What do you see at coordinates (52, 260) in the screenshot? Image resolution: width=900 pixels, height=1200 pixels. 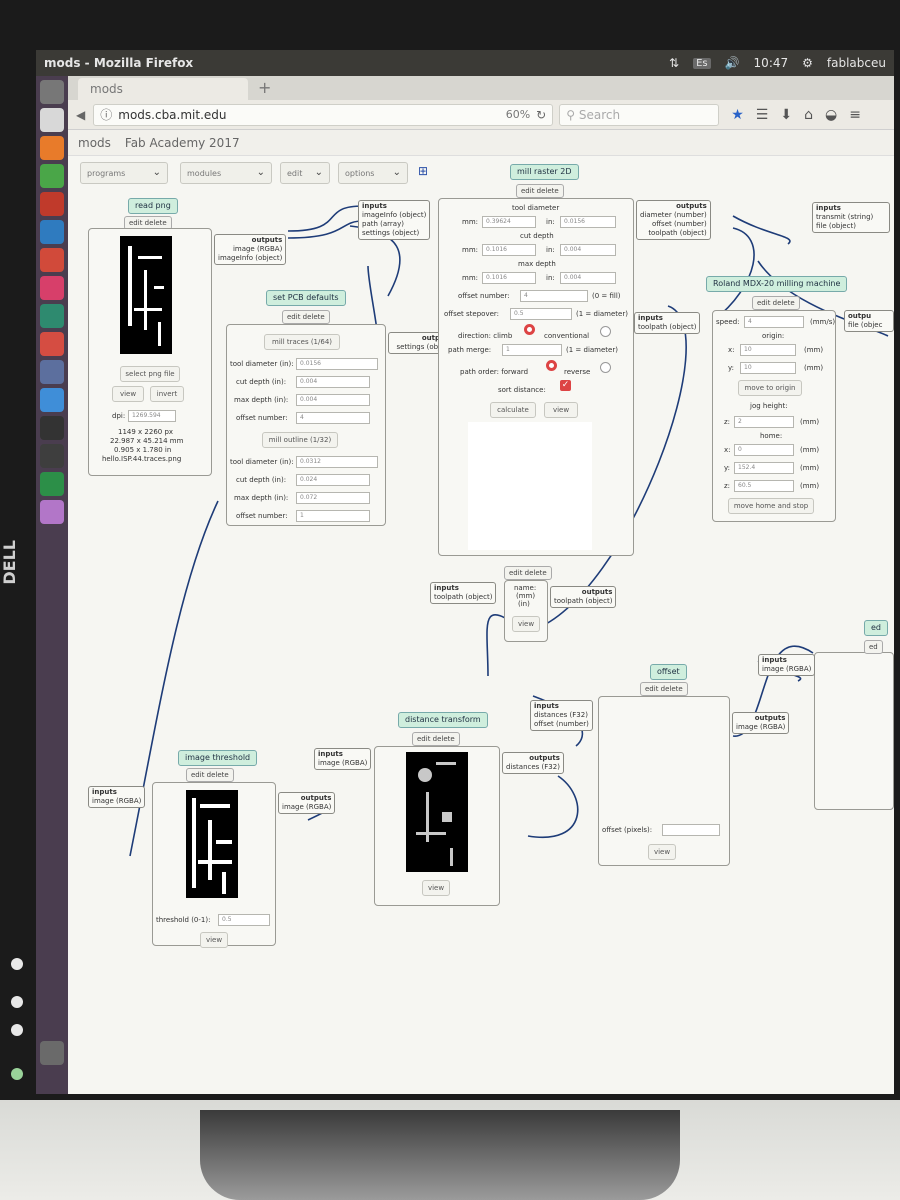 I see `software-center-icon` at bounding box center [52, 260].